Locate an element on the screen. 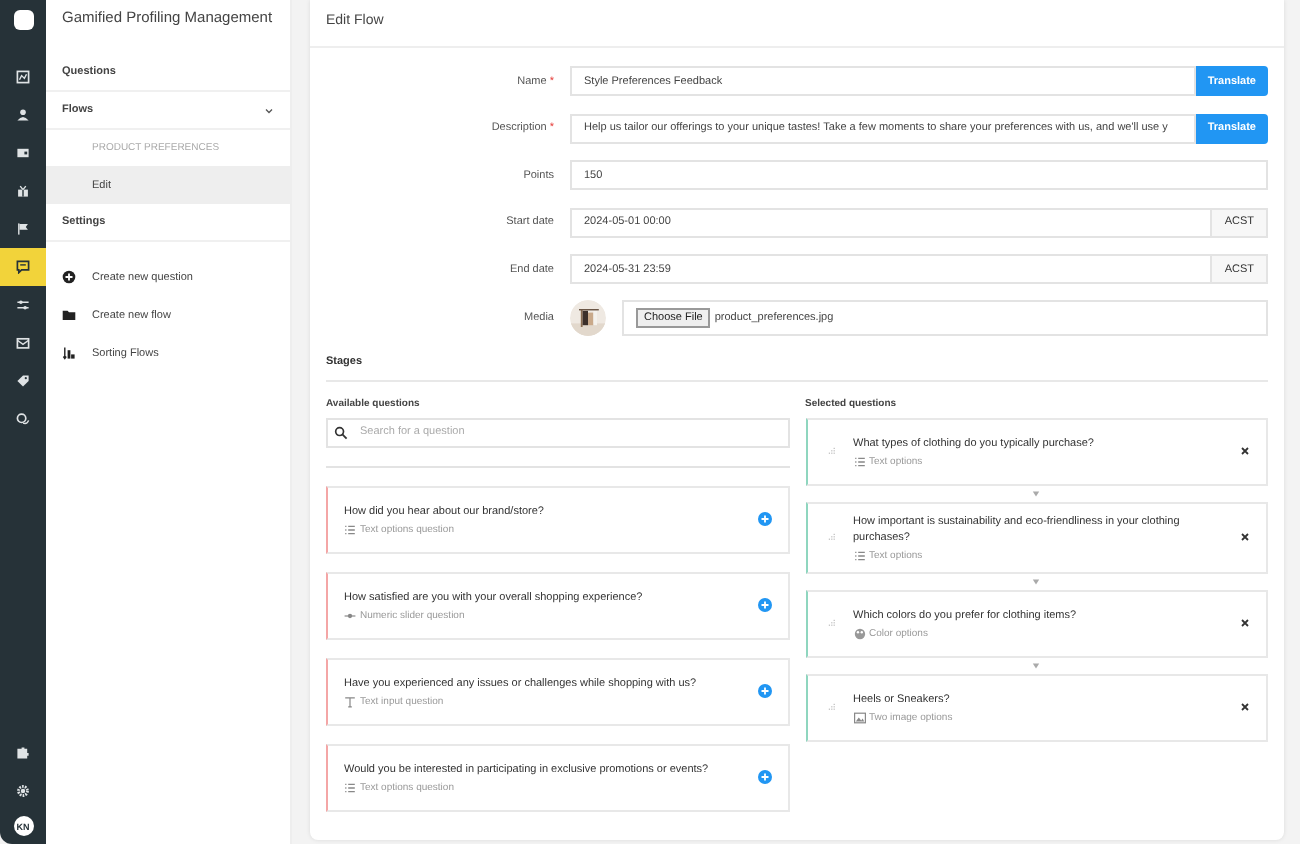 The width and height of the screenshot is (1300, 844). logo-icon is located at coordinates (23, 20).